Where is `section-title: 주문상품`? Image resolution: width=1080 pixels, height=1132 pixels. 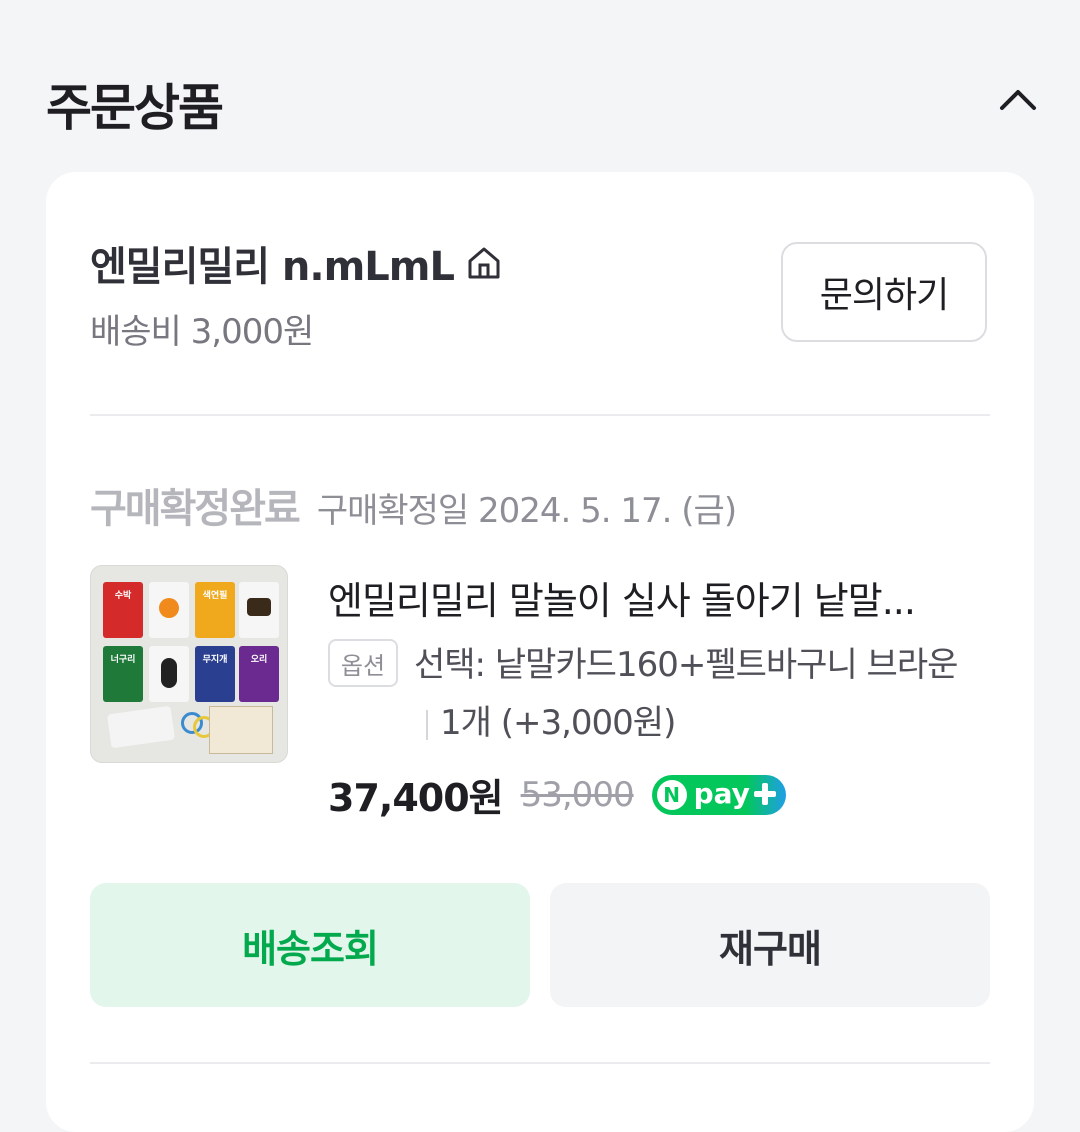
section-title: 주문상품 is located at coordinates (135, 108).